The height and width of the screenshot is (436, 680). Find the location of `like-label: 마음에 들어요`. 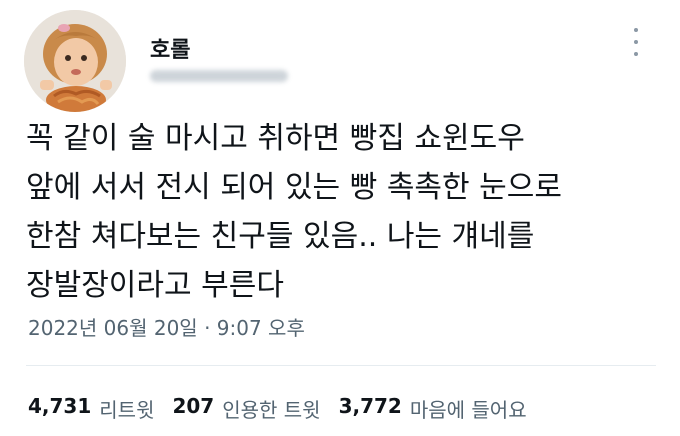

like-label: 마음에 들어요 is located at coordinates (468, 410).